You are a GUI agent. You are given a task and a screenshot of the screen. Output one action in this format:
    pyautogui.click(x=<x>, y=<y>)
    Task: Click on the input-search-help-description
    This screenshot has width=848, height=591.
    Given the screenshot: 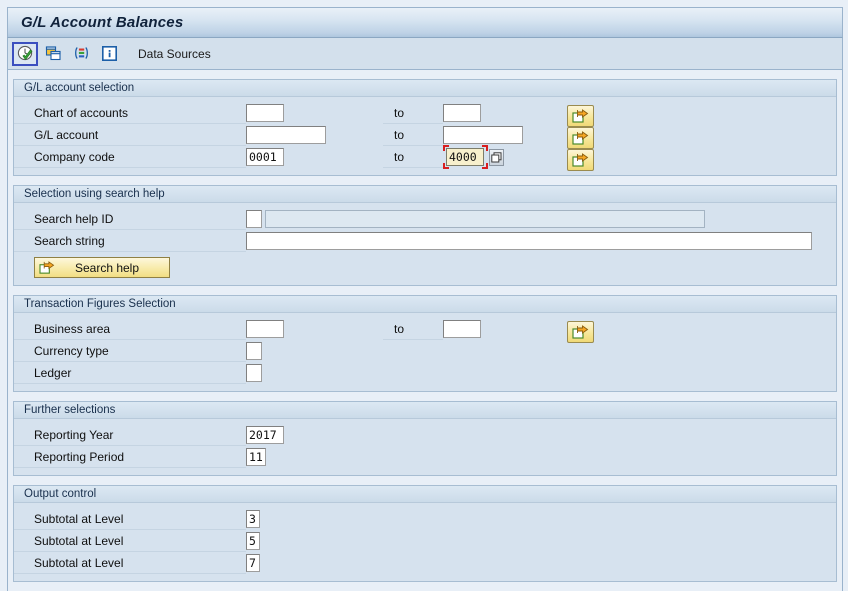 What is the action you would take?
    pyautogui.click(x=485, y=219)
    